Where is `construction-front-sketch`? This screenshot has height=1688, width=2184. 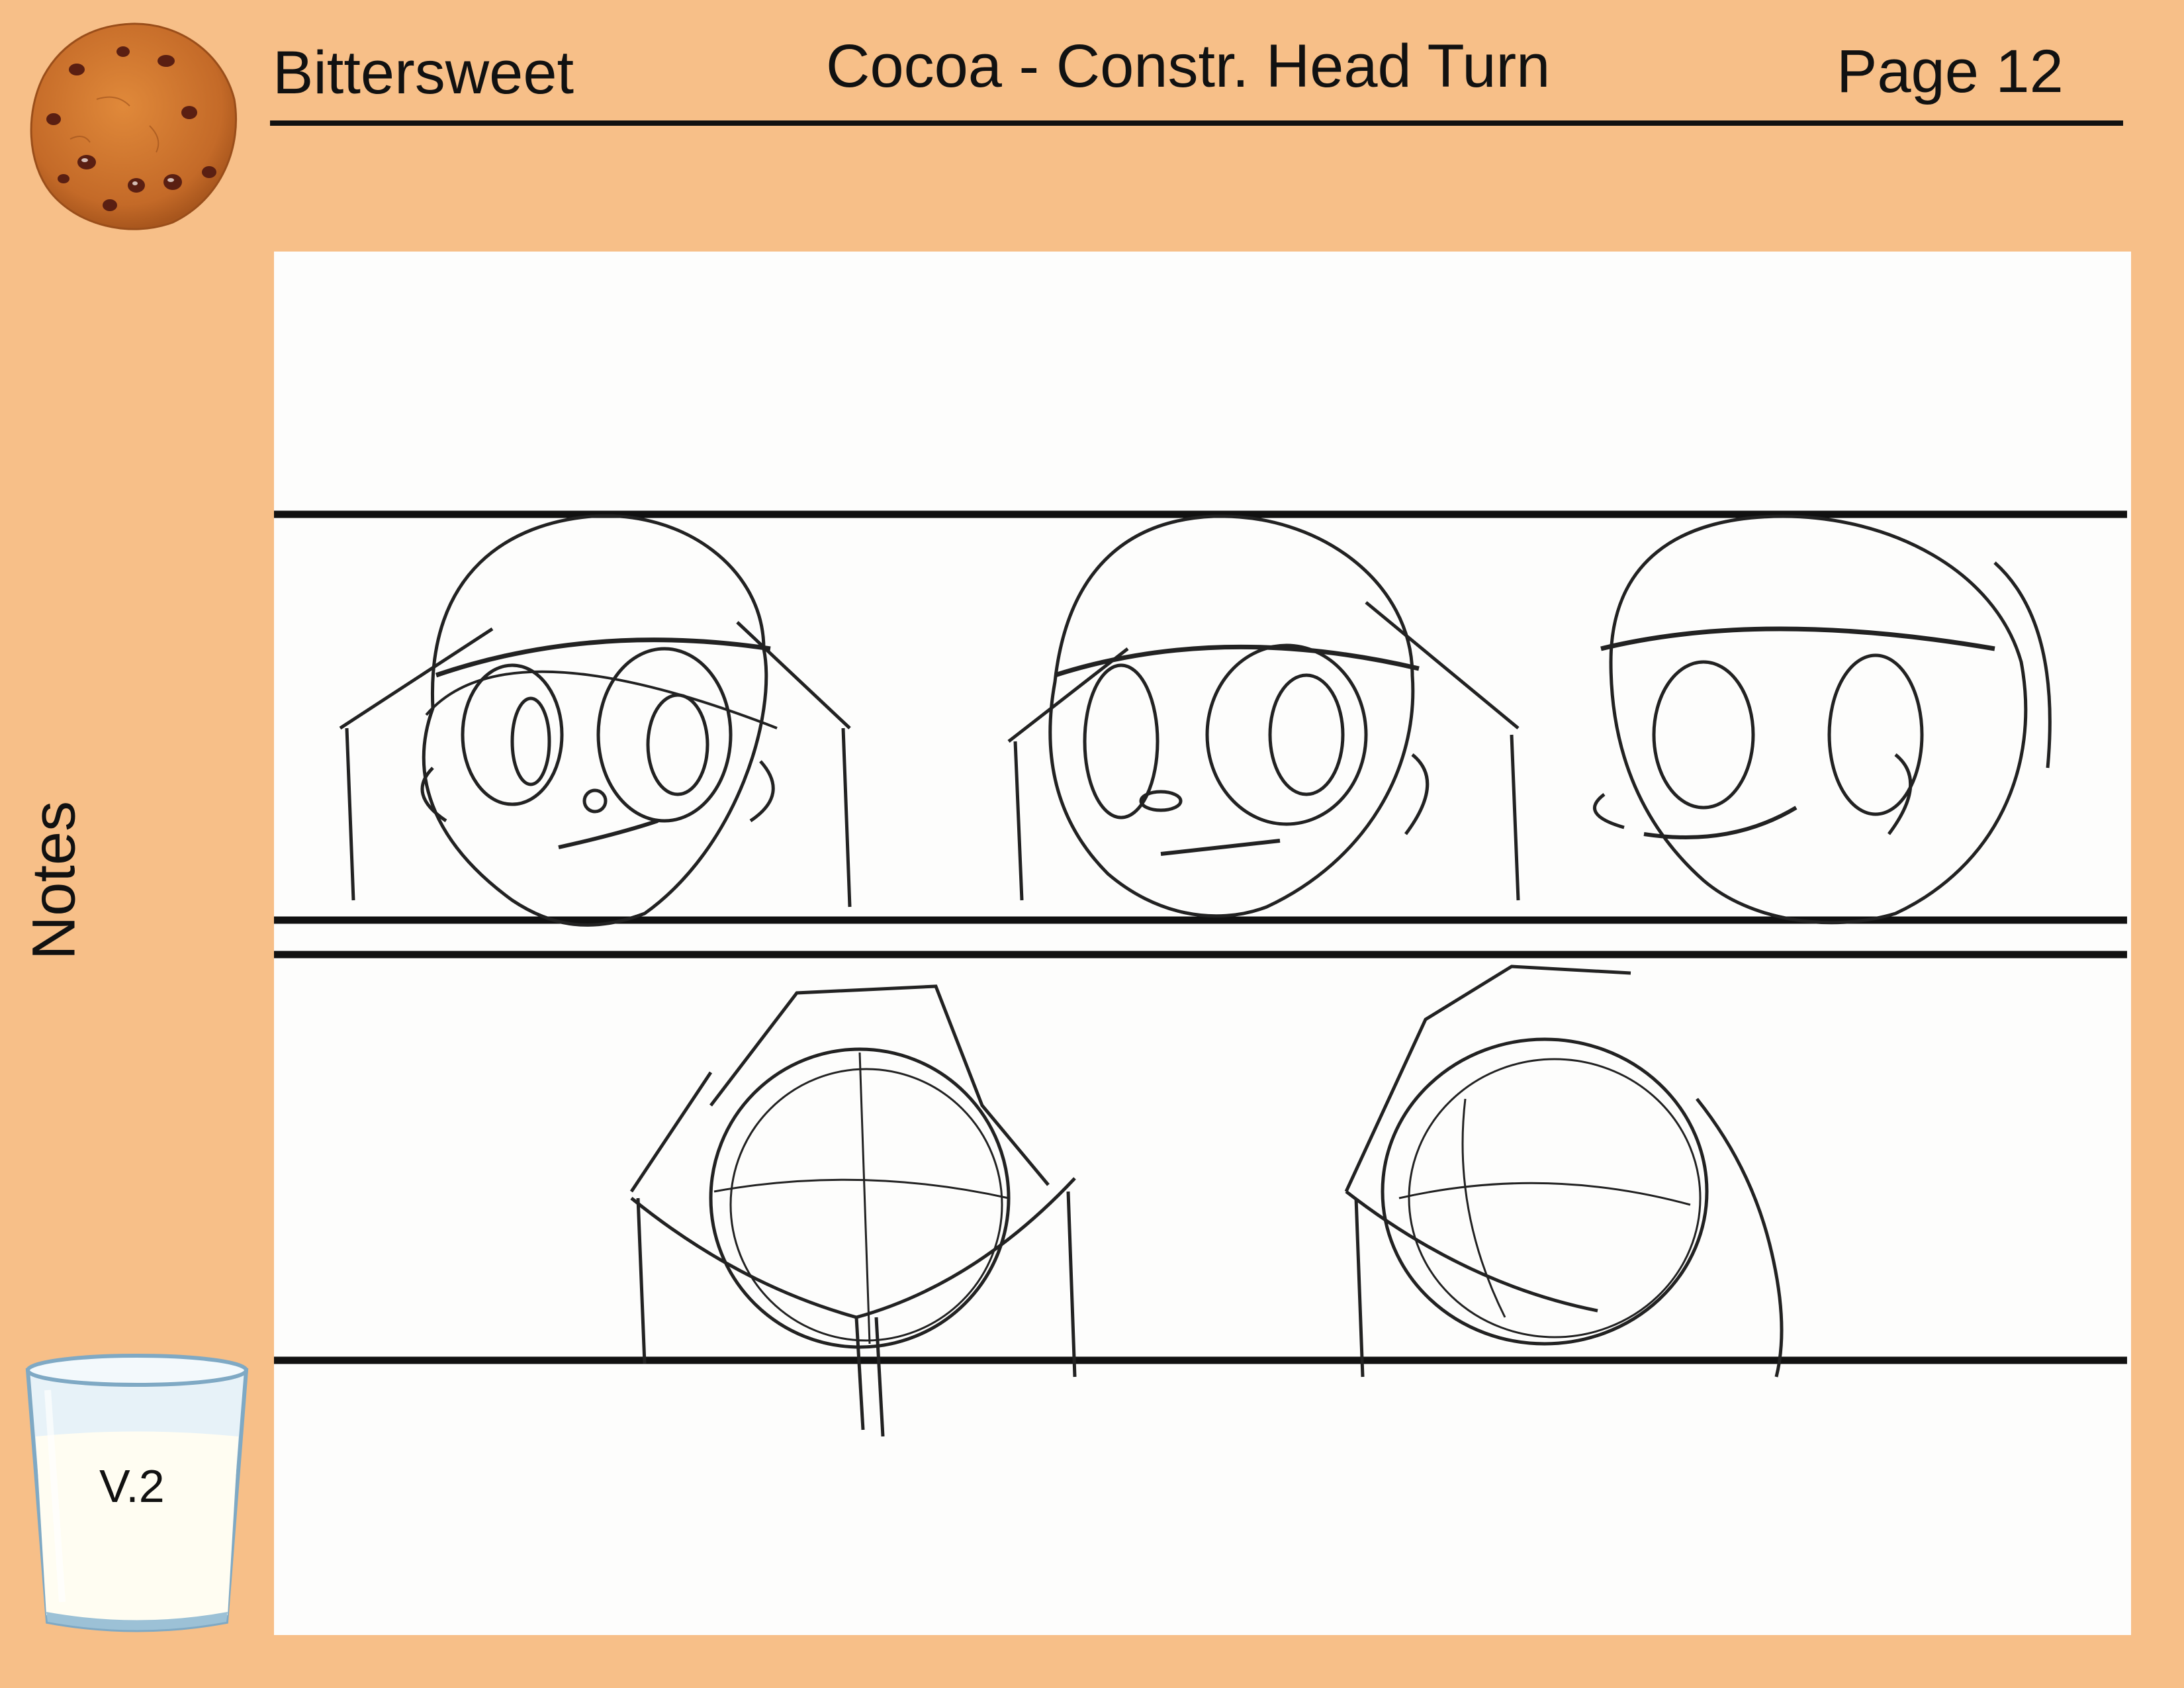 construction-front-sketch is located at coordinates (853, 1210).